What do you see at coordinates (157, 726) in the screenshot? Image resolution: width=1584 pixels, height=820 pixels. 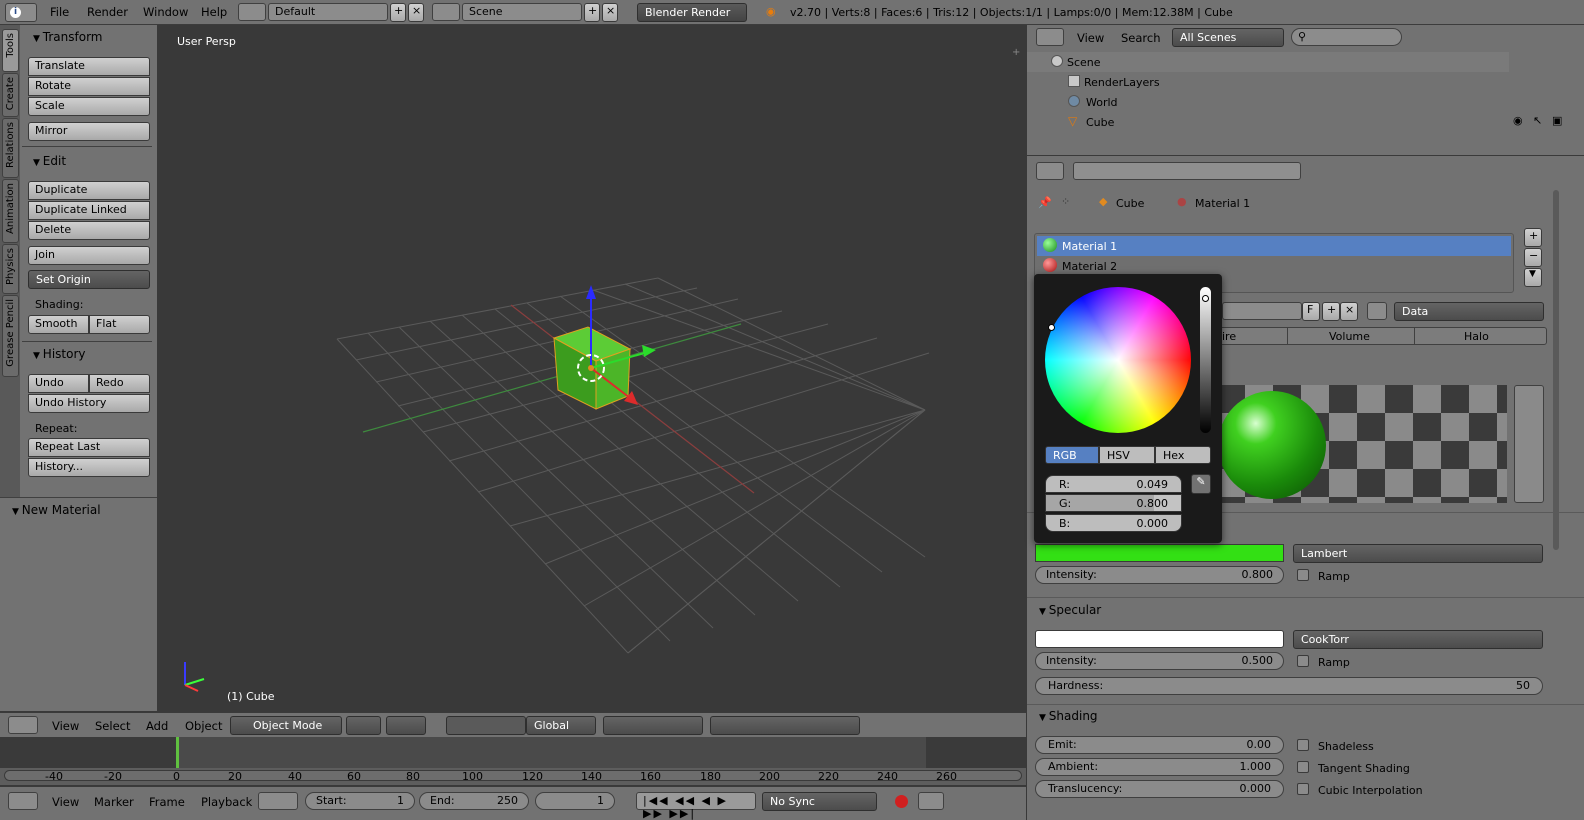 I see `menu-add: Add` at bounding box center [157, 726].